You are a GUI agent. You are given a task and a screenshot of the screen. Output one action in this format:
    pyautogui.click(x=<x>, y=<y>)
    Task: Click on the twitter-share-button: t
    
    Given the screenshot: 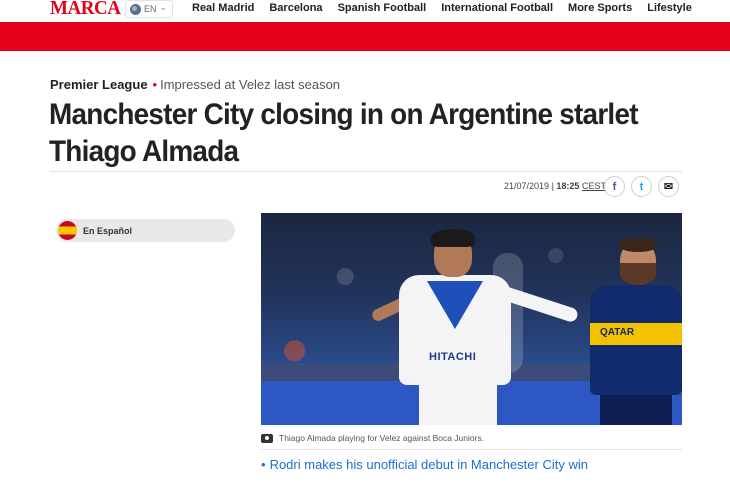 What is the action you would take?
    pyautogui.click(x=641, y=186)
    